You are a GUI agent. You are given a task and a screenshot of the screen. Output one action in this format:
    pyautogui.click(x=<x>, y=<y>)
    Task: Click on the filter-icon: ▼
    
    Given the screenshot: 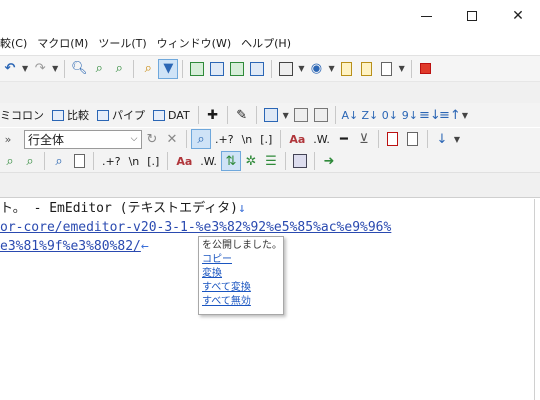 What is the action you would take?
    pyautogui.click(x=168, y=68)
    